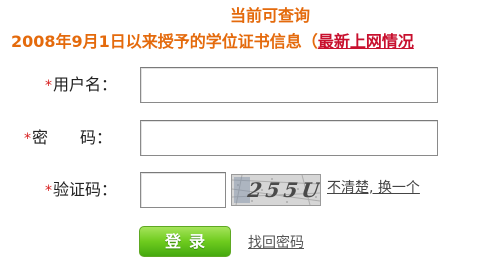 The width and height of the screenshot is (499, 277). I want to click on login-button: 登录, so click(185, 241).